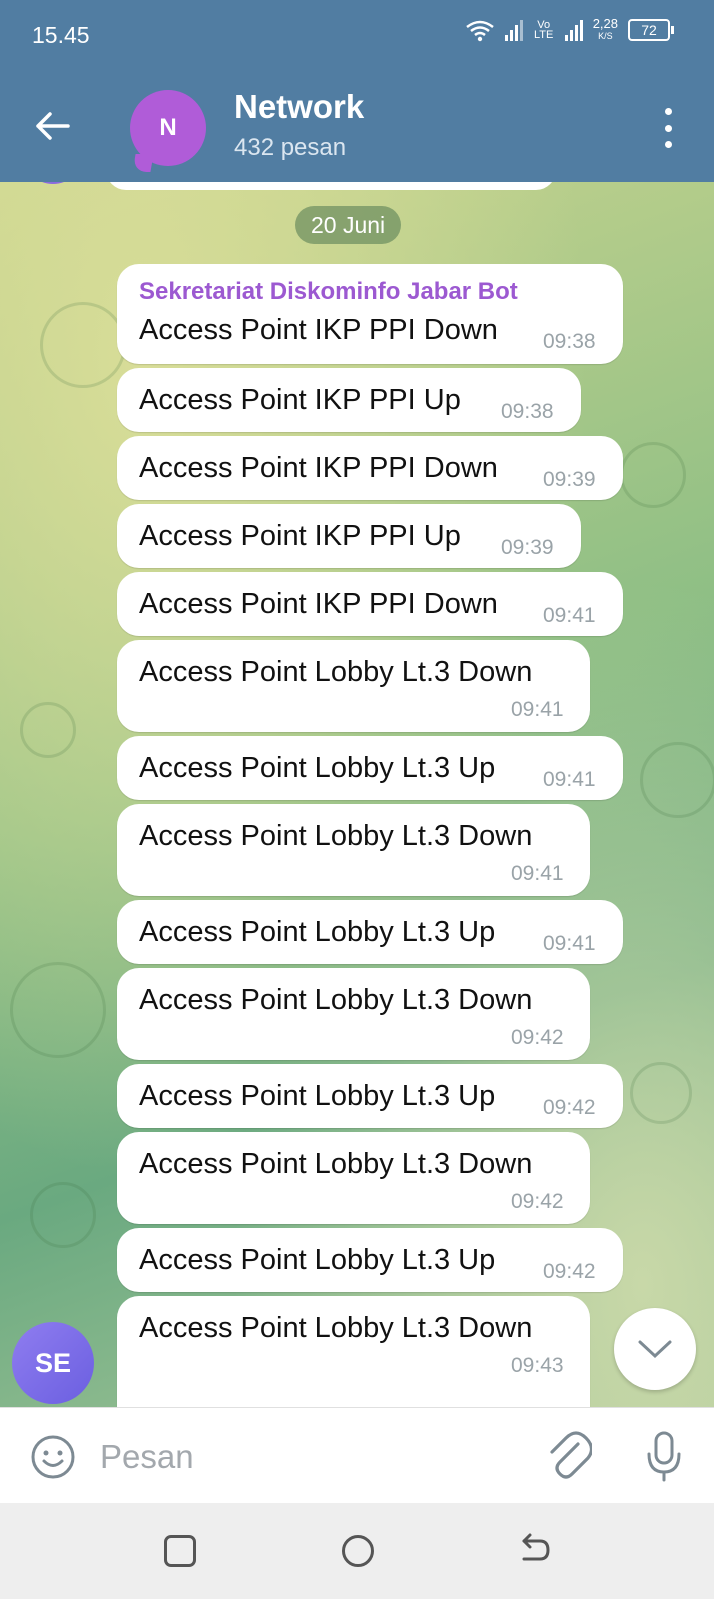 The image size is (714, 1599). I want to click on more-vert-icon, so click(668, 128).